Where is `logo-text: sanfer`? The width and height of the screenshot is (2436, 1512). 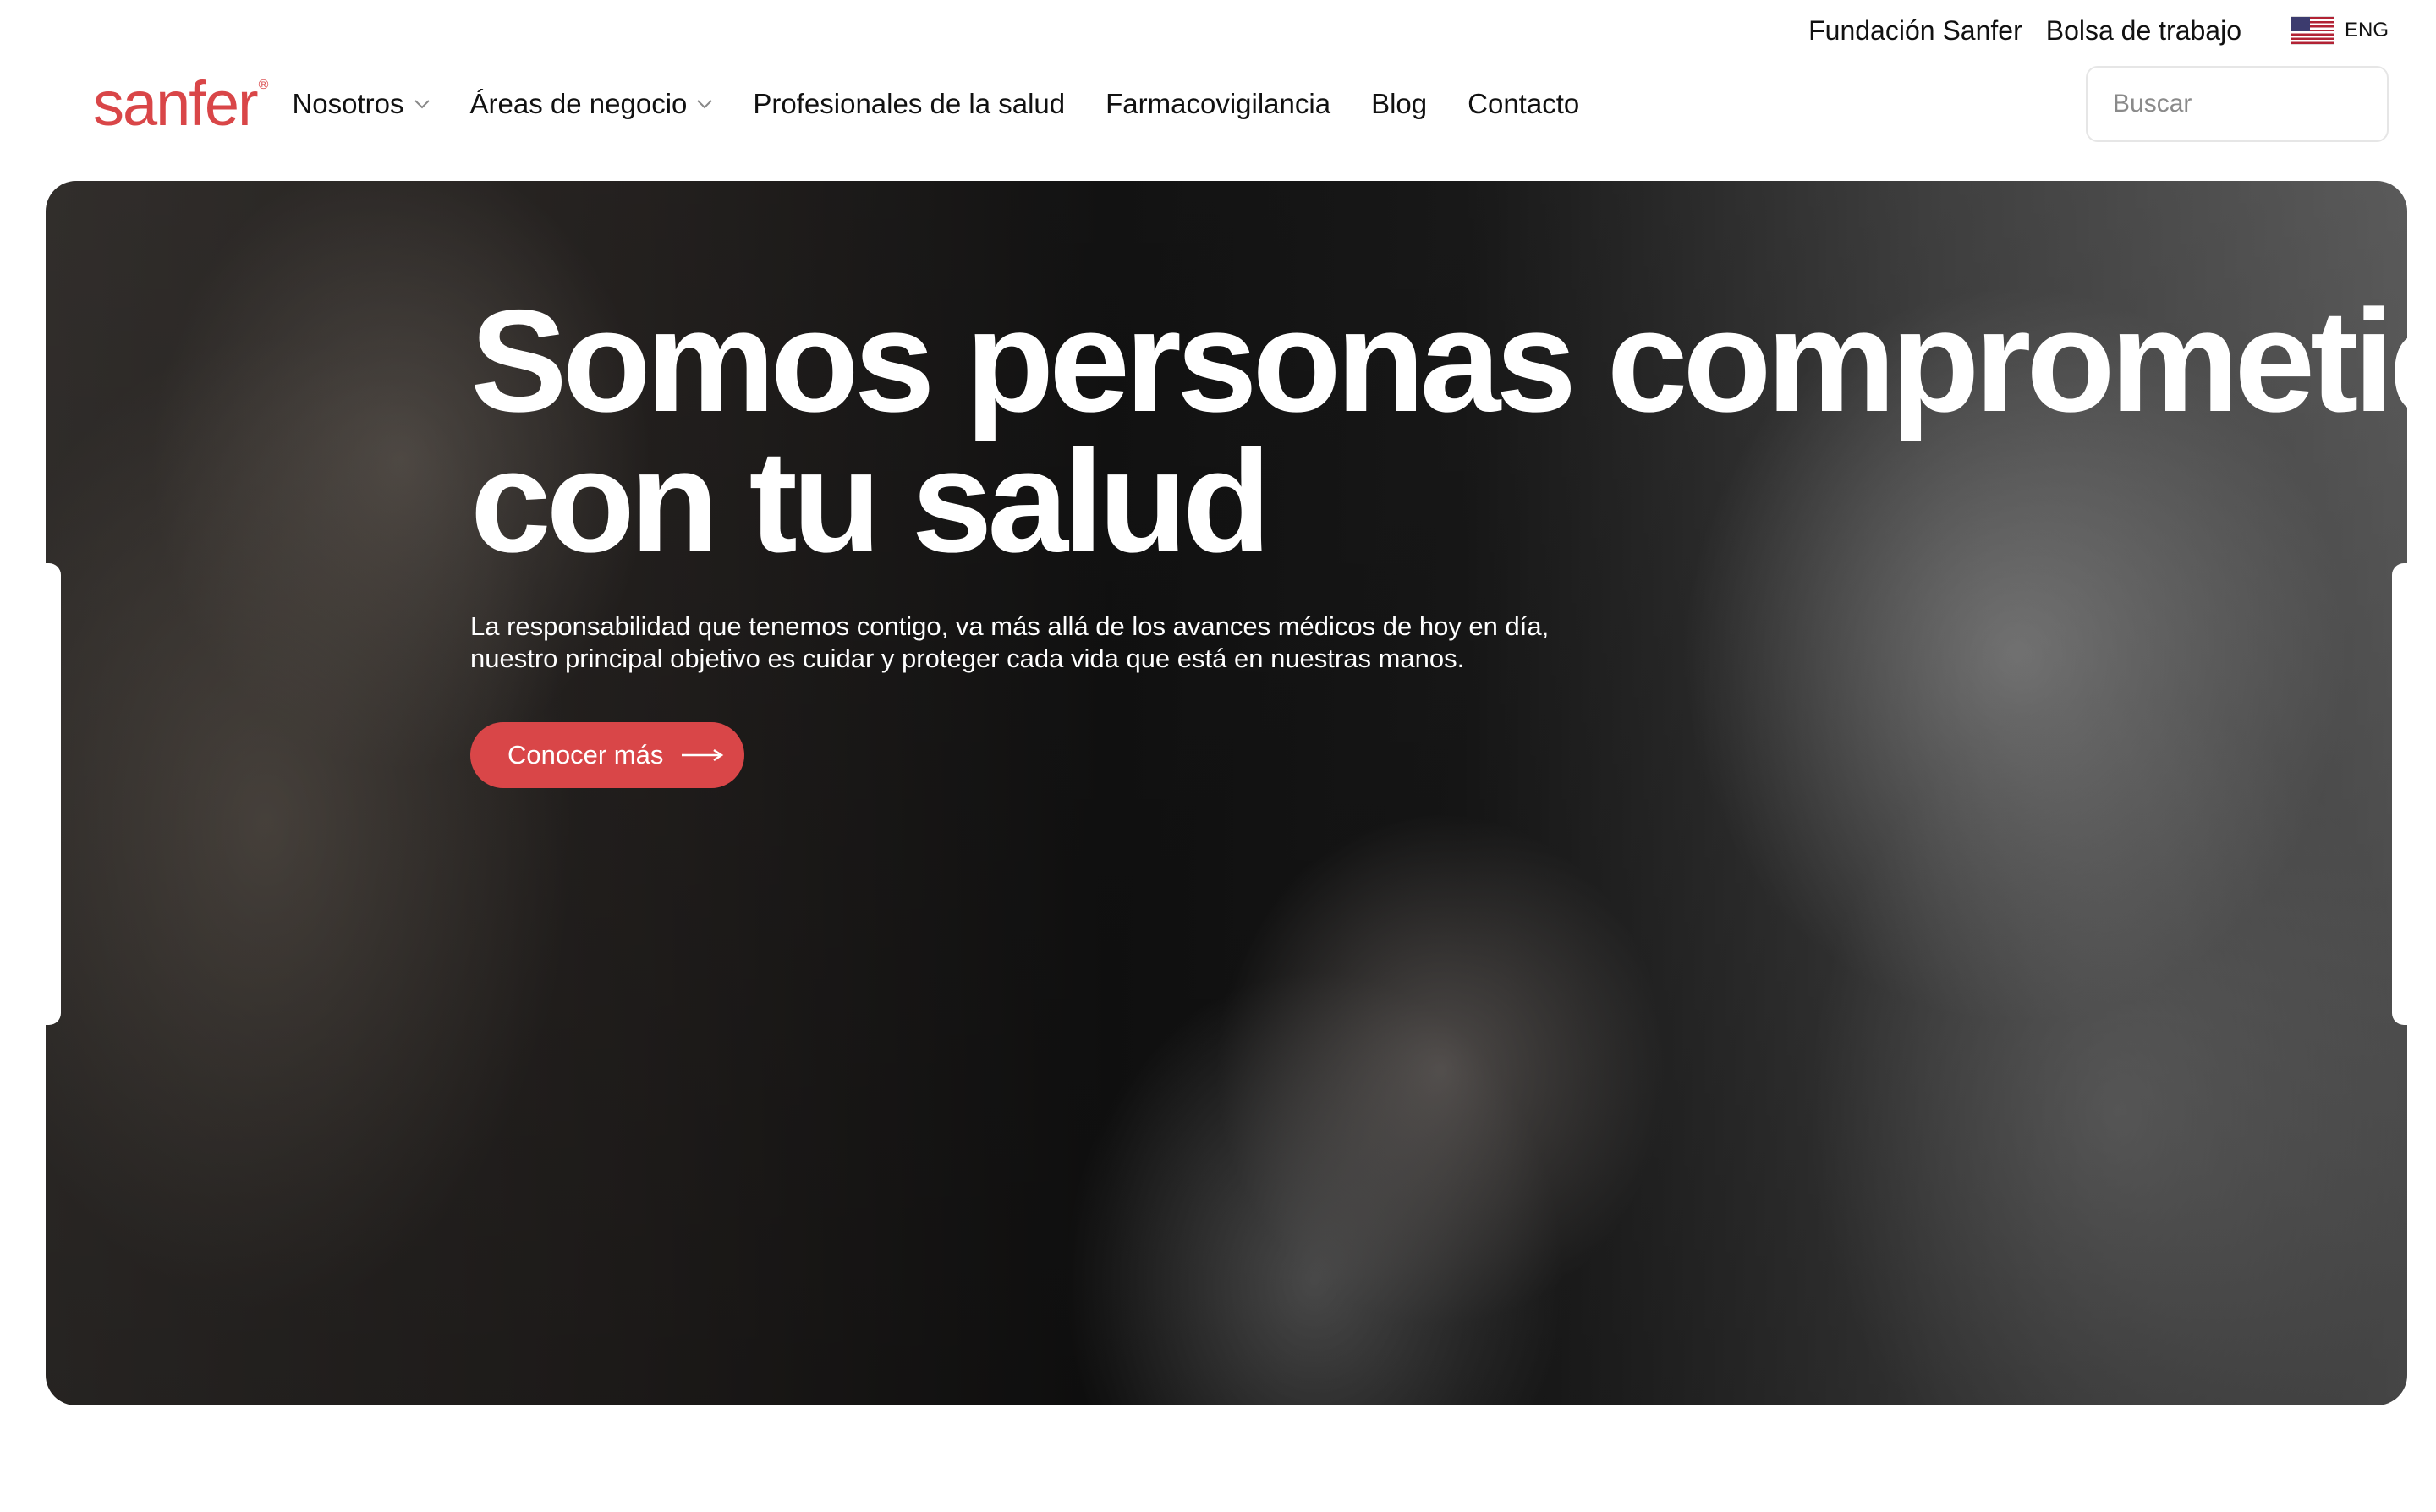
logo-text: sanfer is located at coordinates (176, 103).